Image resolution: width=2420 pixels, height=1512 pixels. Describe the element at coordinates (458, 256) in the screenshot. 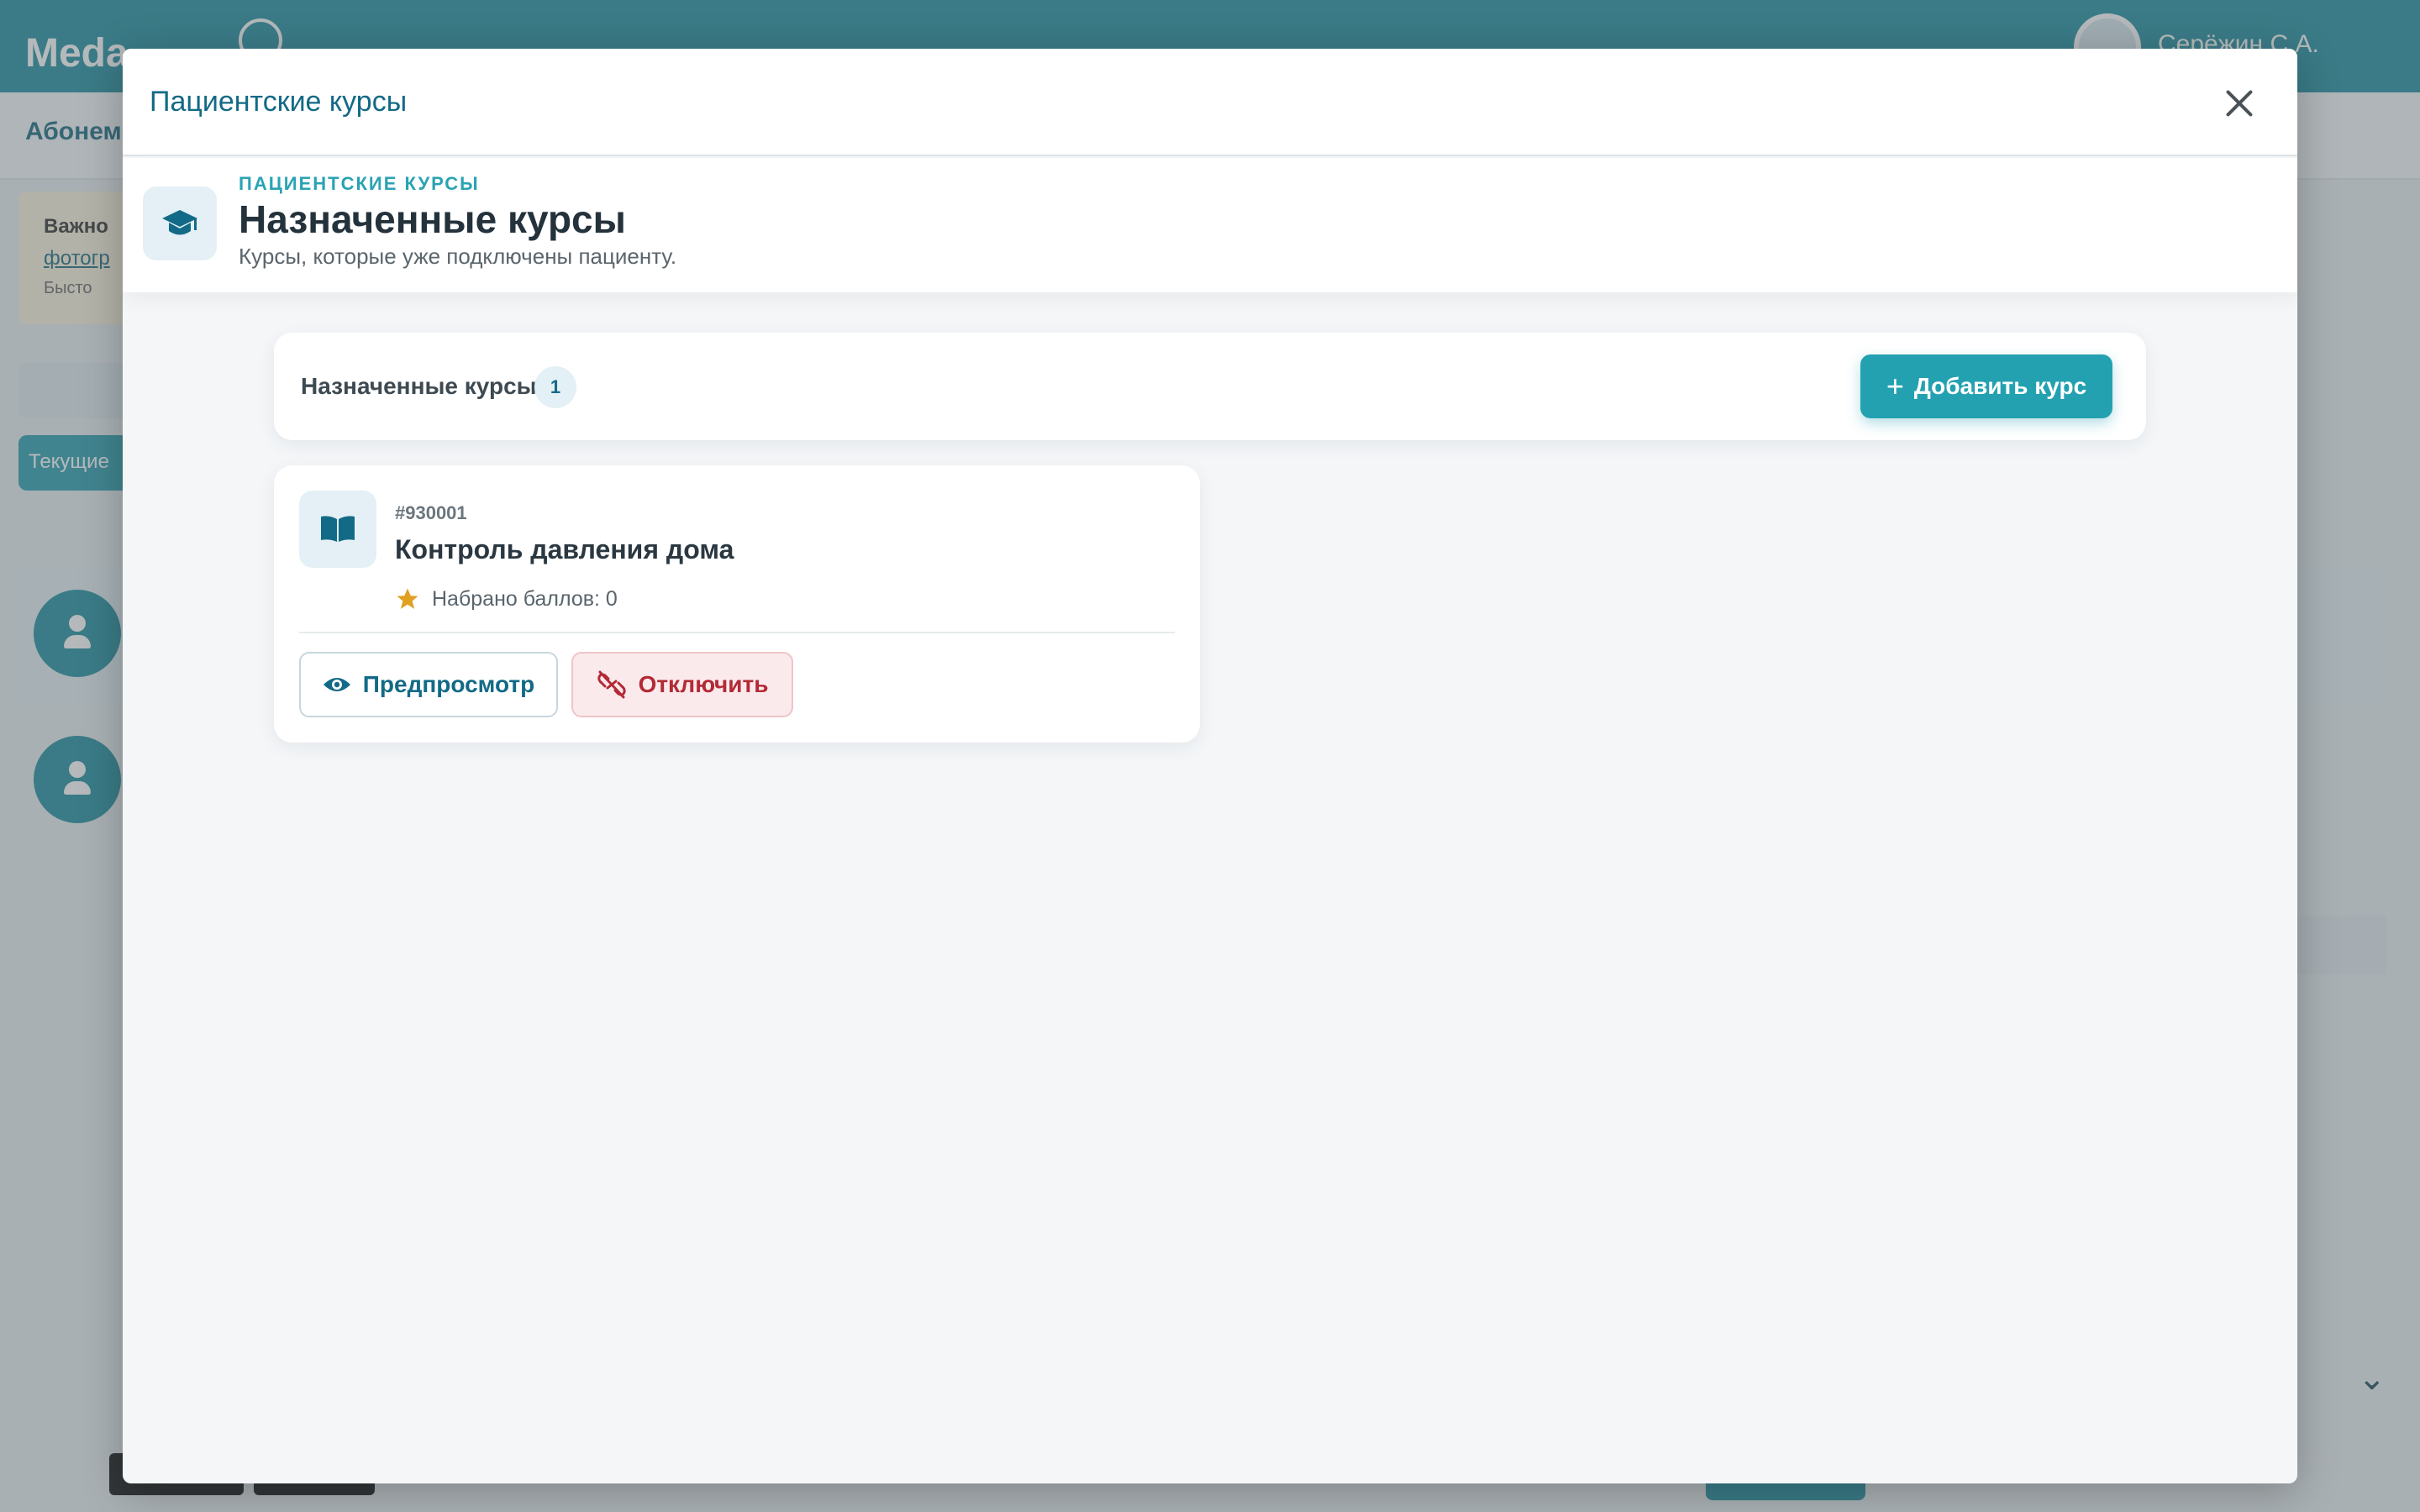

I see `page-subtitle: Курсы, которые уже подключены пациенту.` at that location.